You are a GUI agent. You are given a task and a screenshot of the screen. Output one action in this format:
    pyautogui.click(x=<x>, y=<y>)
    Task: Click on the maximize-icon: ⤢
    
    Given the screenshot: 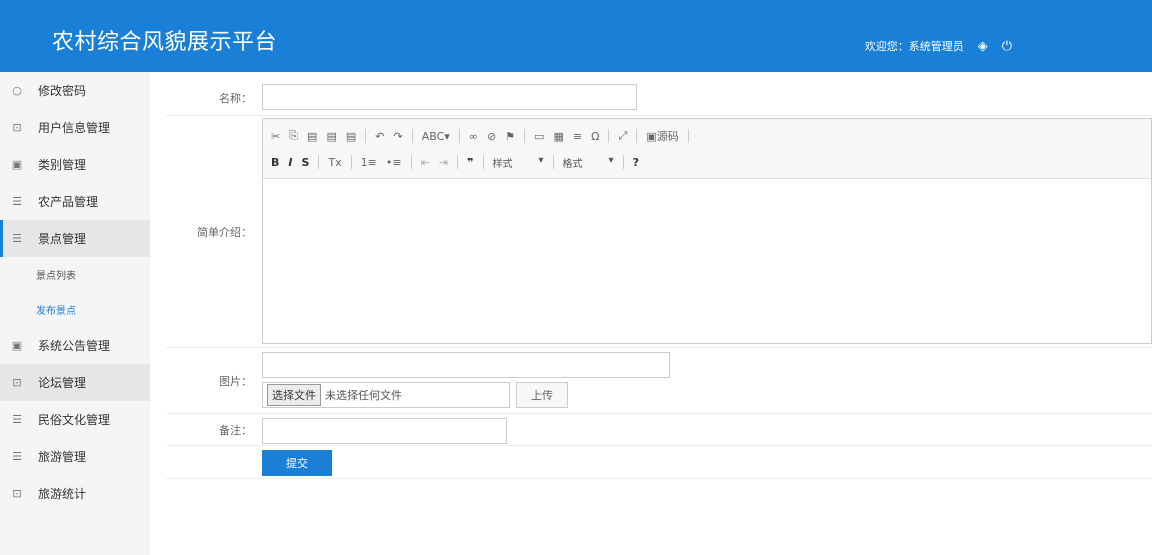 What is the action you would take?
    pyautogui.click(x=622, y=136)
    